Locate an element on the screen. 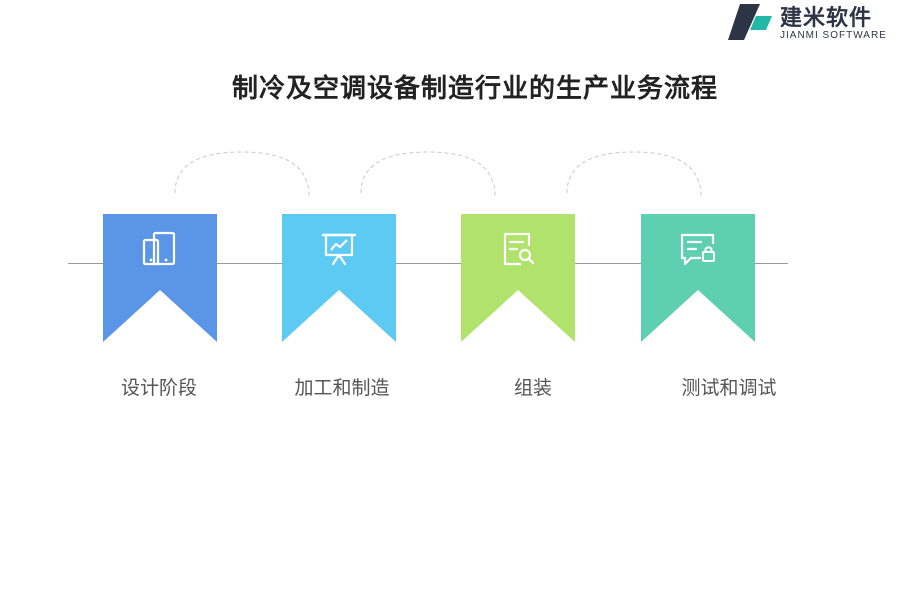 The width and height of the screenshot is (900, 600). step-label-testing: 测试和调试 is located at coordinates (729, 388).